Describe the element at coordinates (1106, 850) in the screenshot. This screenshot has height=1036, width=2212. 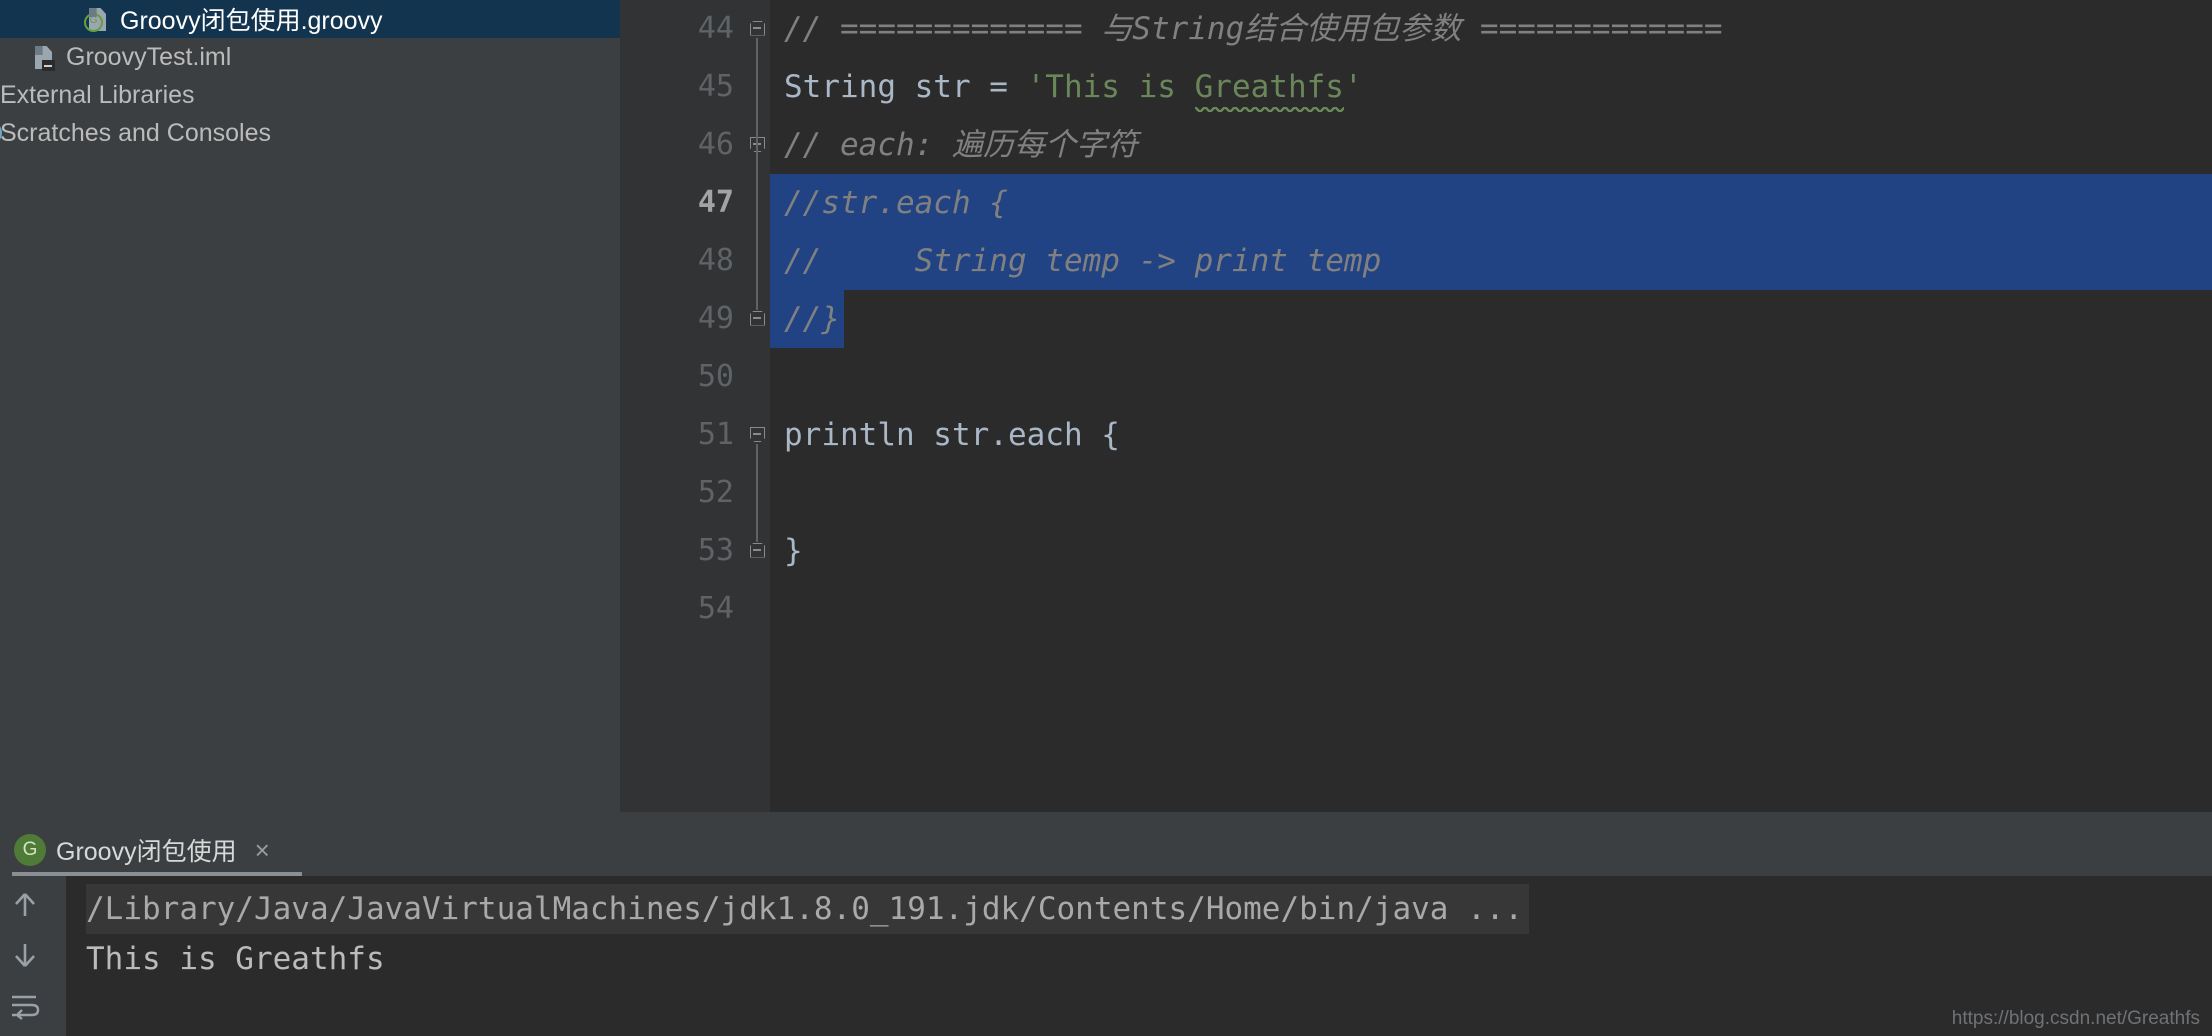
I see `run-tab-bar: G Groovy闭包使用 ×` at that location.